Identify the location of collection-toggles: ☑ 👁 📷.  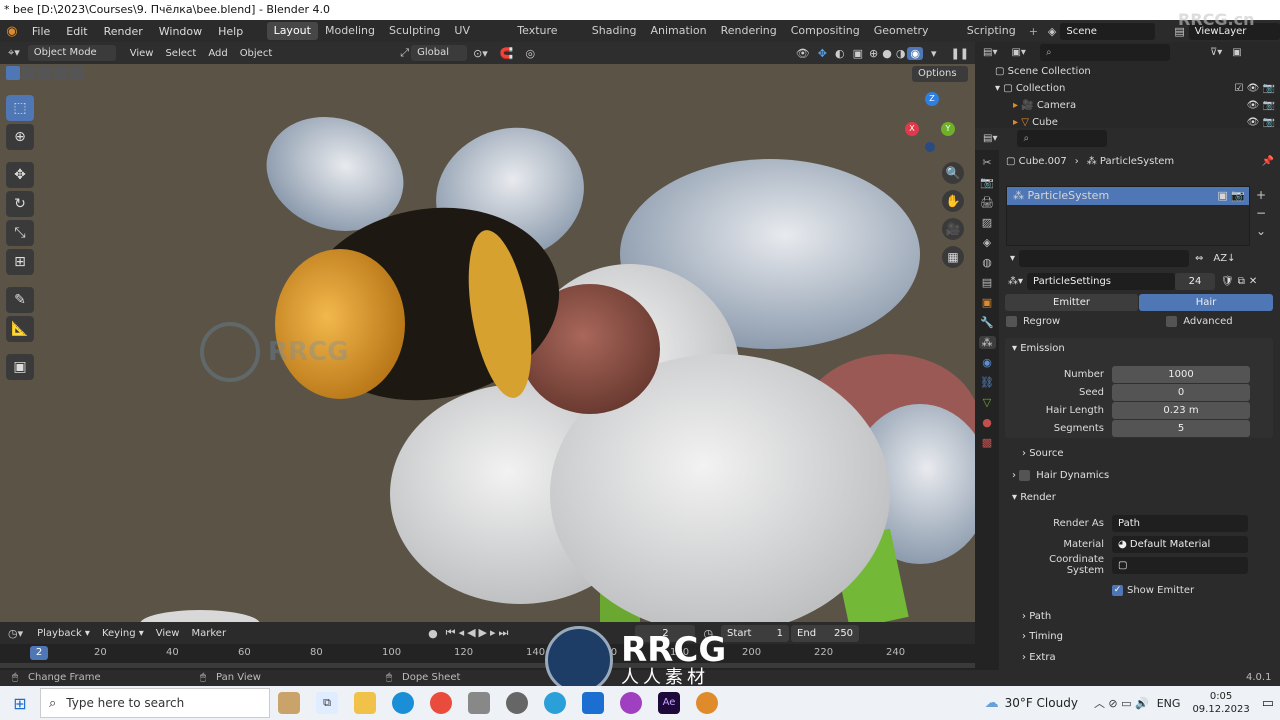
(1255, 88).